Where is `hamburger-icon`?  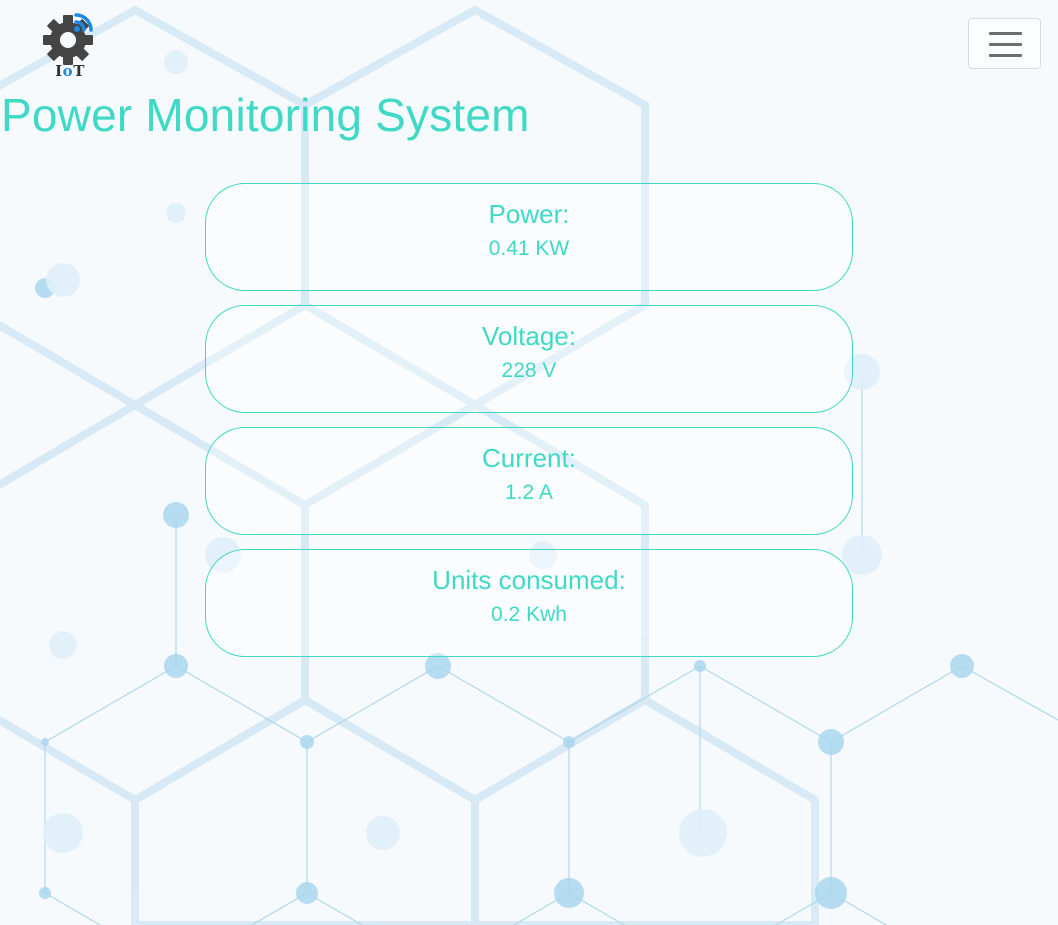 hamburger-icon is located at coordinates (1005, 33).